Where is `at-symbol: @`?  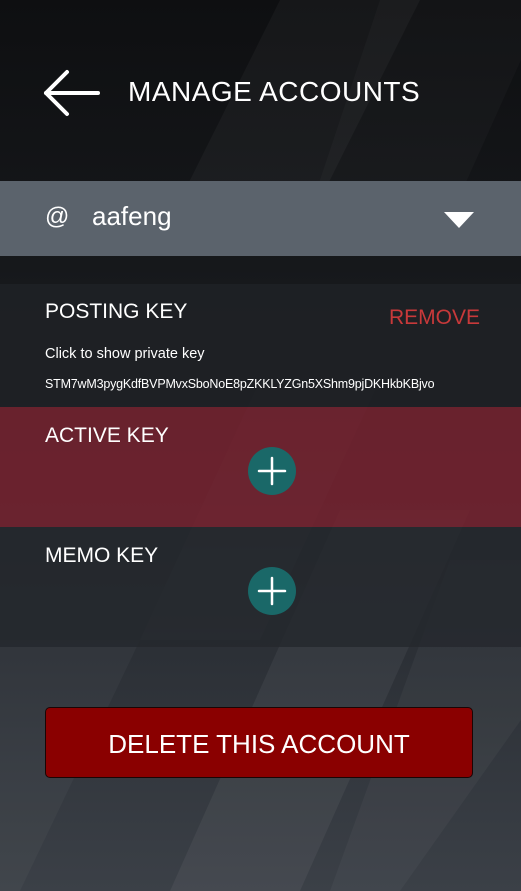 at-symbol: @ is located at coordinates (57, 216).